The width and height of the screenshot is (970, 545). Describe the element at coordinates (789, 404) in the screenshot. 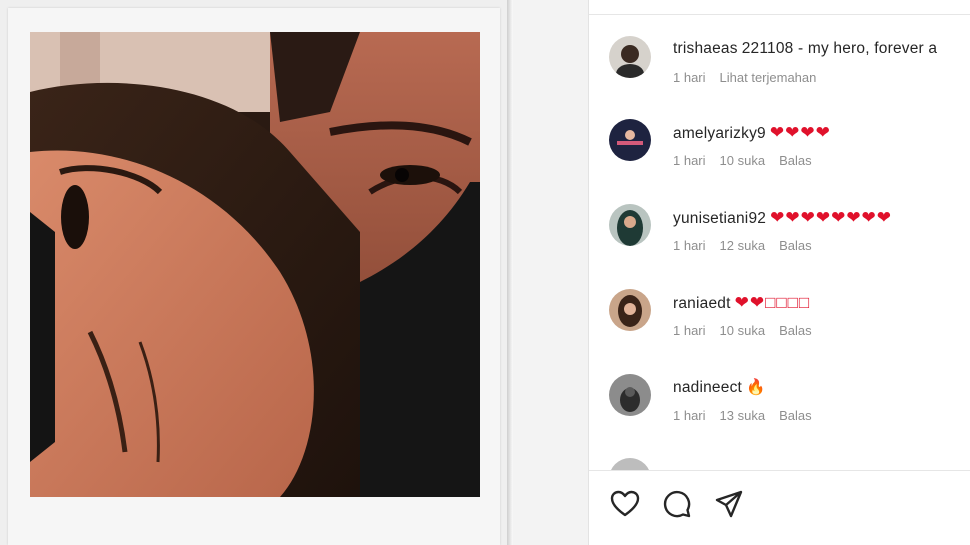

I see `comment-item: nadineect 🔥 1 hari 13 suka Balas` at that location.